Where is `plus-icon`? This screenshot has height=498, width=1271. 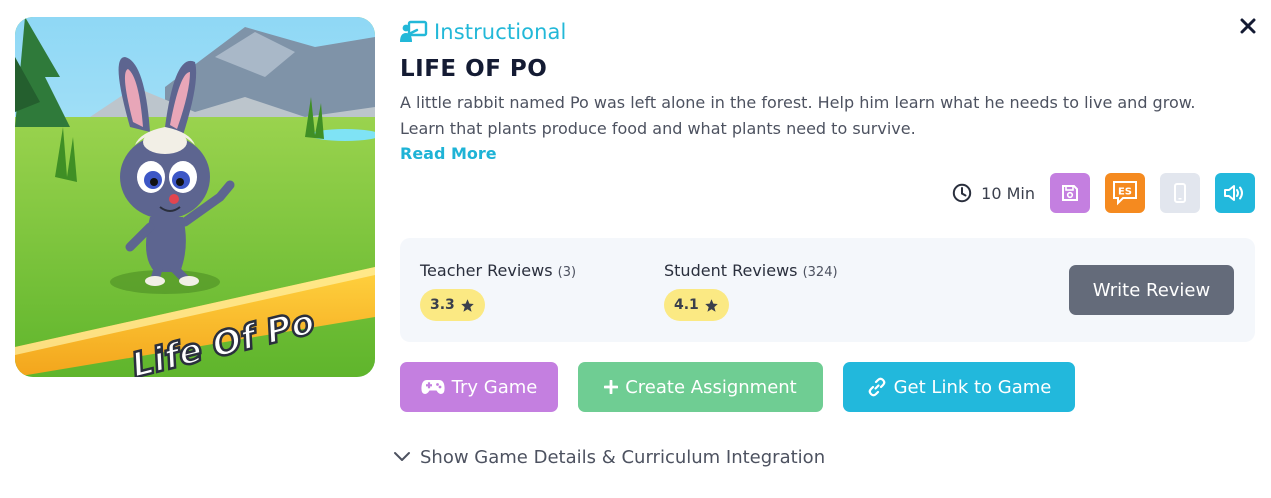 plus-icon is located at coordinates (611, 387).